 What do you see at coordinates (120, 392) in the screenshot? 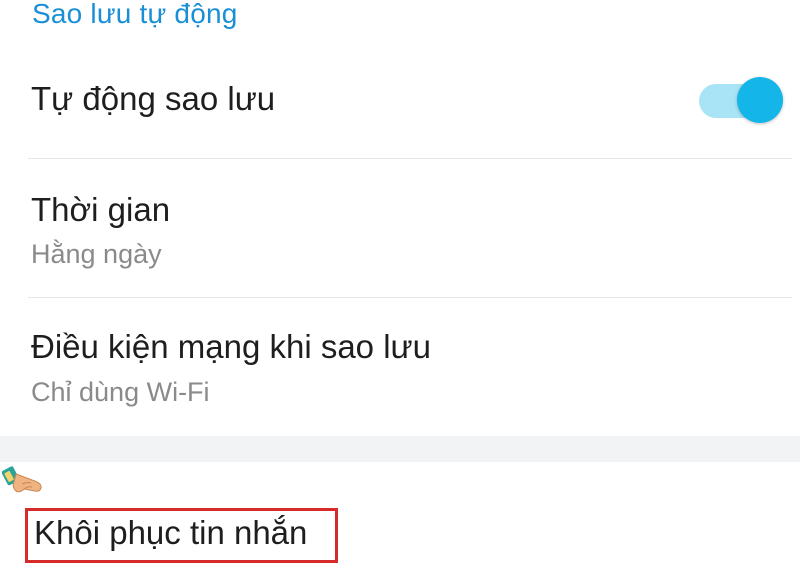
I see `setting-subtitle-network-condition: Chỉ dùng Wi-Fi` at bounding box center [120, 392].